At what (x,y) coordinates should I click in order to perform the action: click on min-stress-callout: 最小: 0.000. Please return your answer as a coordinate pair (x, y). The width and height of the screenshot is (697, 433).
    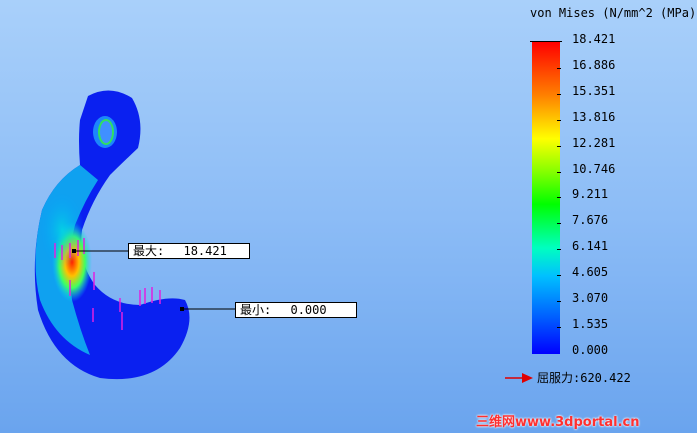
    Looking at the image, I should click on (296, 310).